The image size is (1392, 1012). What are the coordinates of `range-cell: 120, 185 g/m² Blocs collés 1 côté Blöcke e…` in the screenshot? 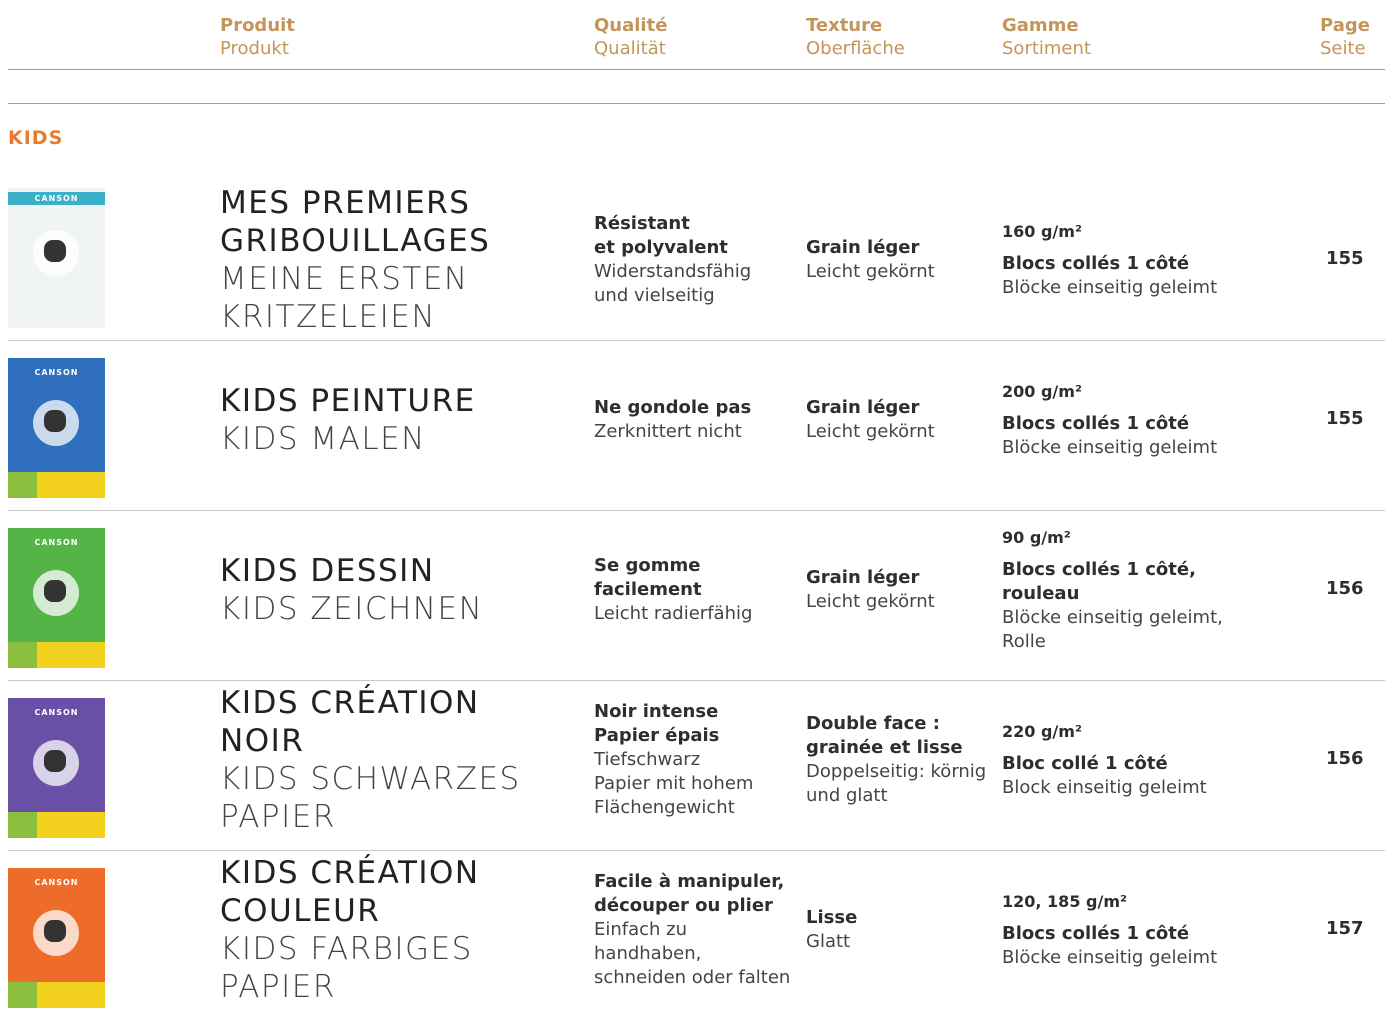 It's located at (1109, 930).